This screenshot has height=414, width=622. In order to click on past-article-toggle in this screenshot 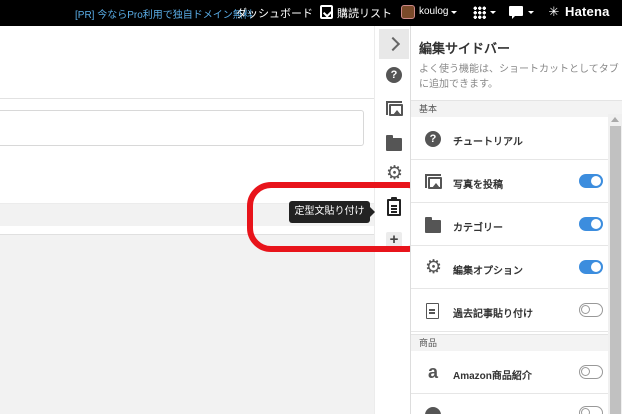, I will do `click(591, 310)`.